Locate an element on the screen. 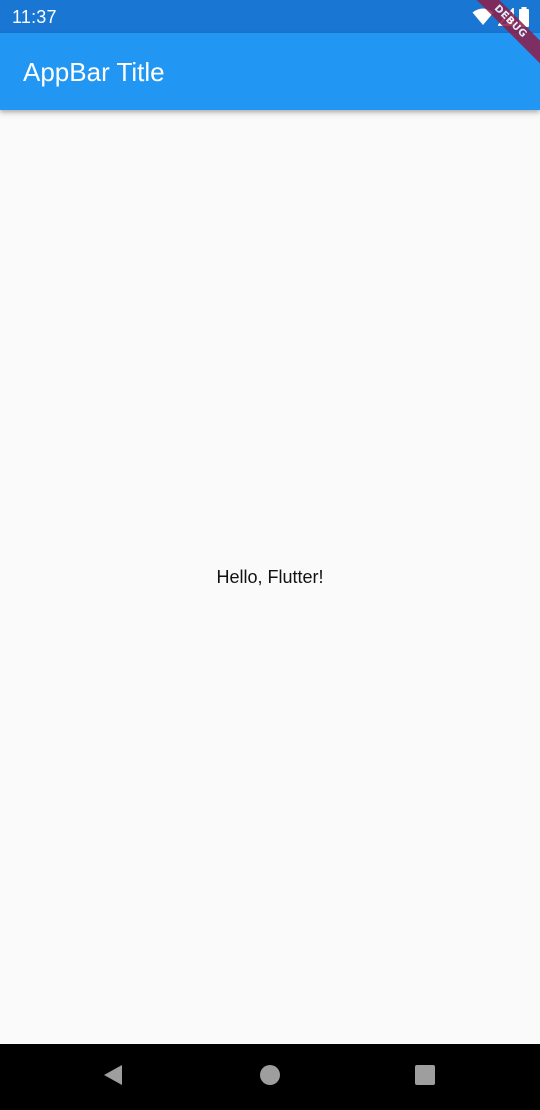 This screenshot has height=1110, width=540. status-icons is located at coordinates (501, 17).